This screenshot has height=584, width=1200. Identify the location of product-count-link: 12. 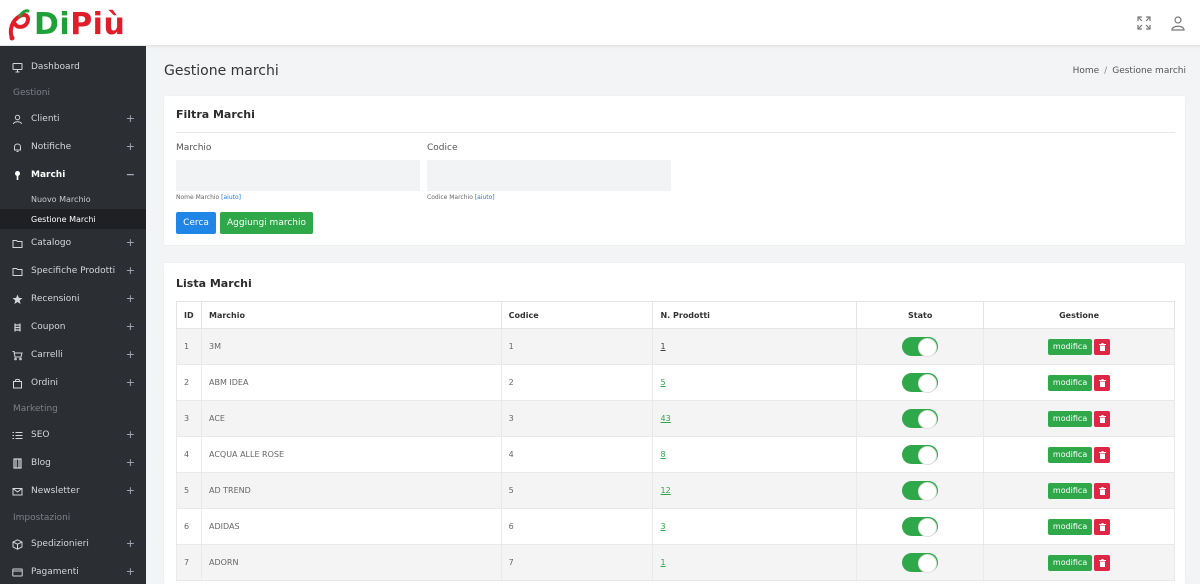
(665, 490).